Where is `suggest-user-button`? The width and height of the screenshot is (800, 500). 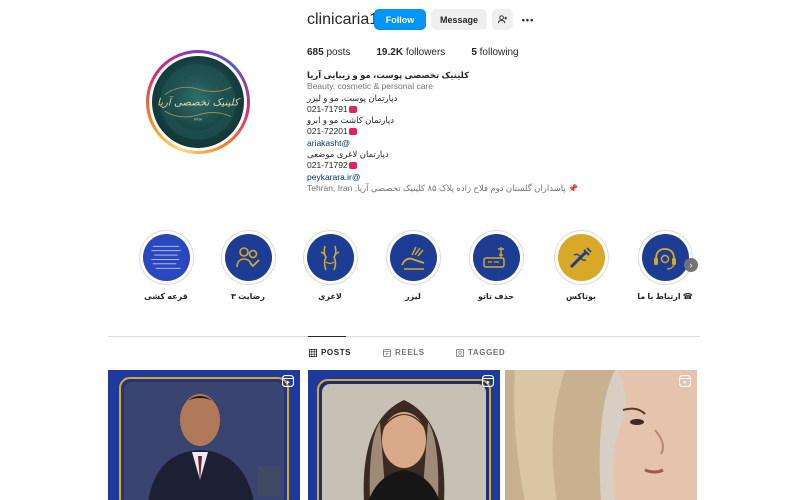
suggest-user-button is located at coordinates (502, 19).